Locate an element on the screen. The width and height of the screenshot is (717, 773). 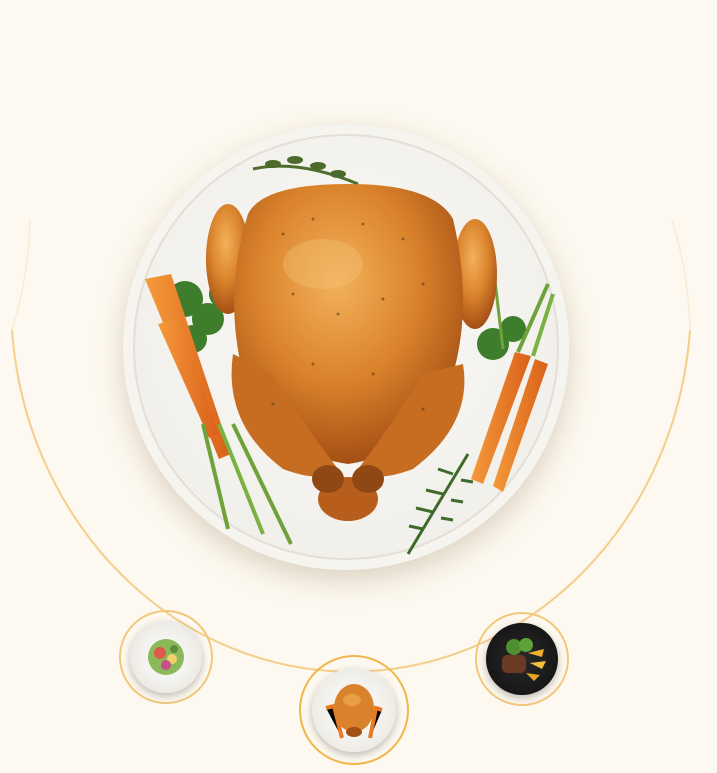
carousel-item-roast-chicken is located at coordinates (354, 710).